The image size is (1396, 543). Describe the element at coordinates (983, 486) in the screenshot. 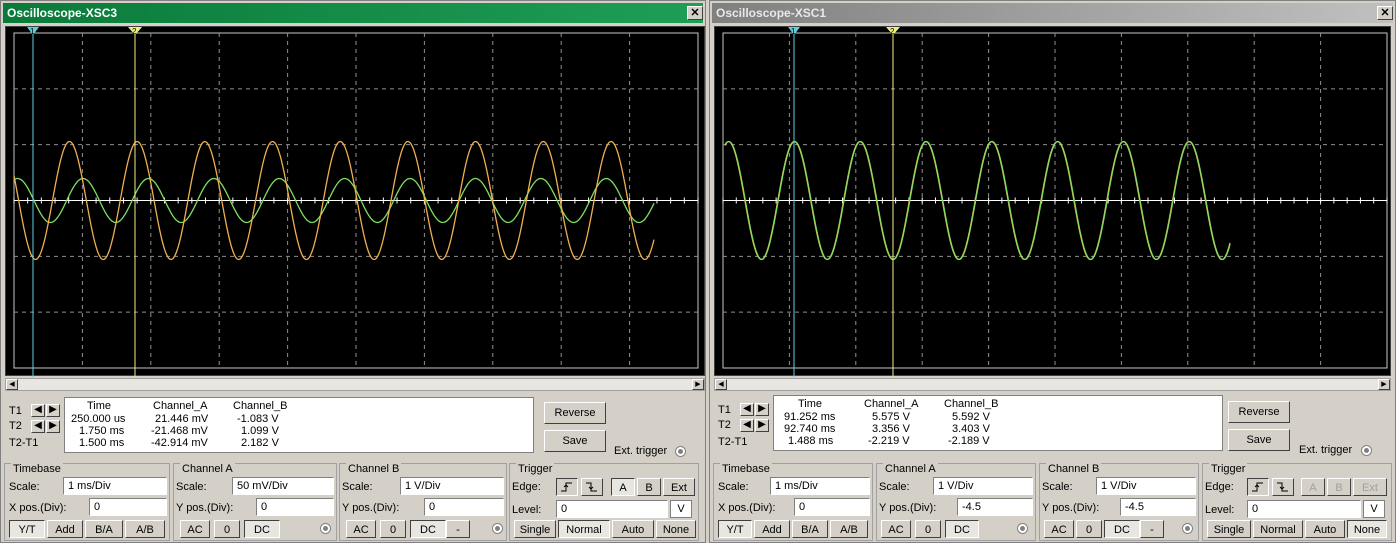

I see `channel-a-scale-field: 1 V/Div` at that location.